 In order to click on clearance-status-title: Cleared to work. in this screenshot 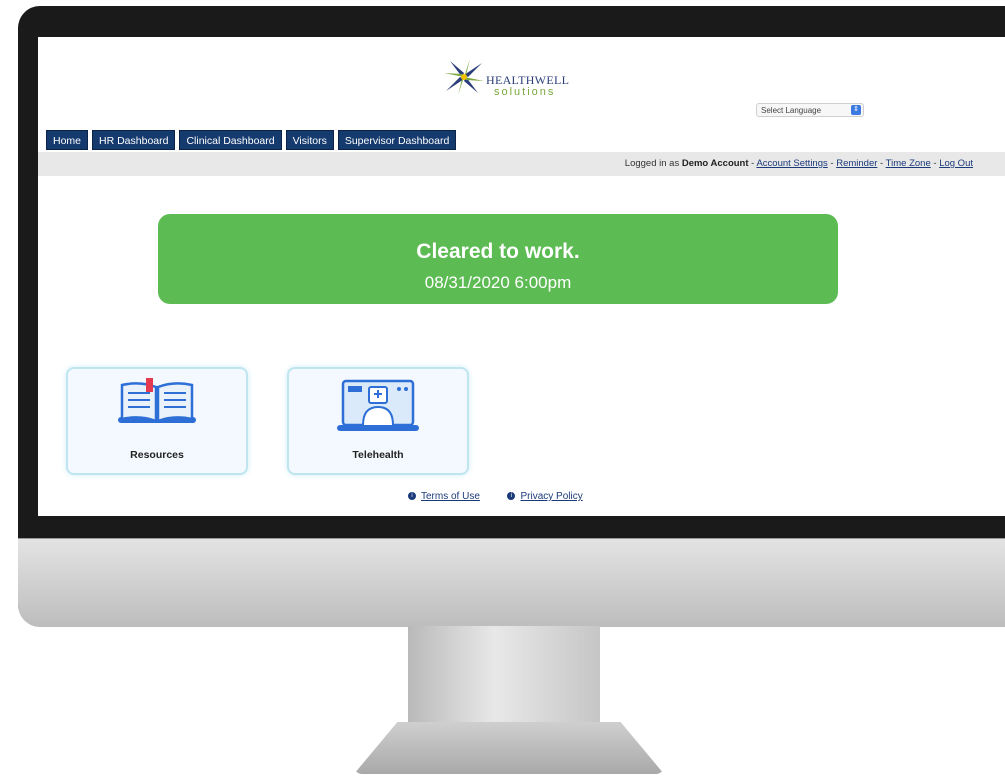, I will do `click(498, 251)`.